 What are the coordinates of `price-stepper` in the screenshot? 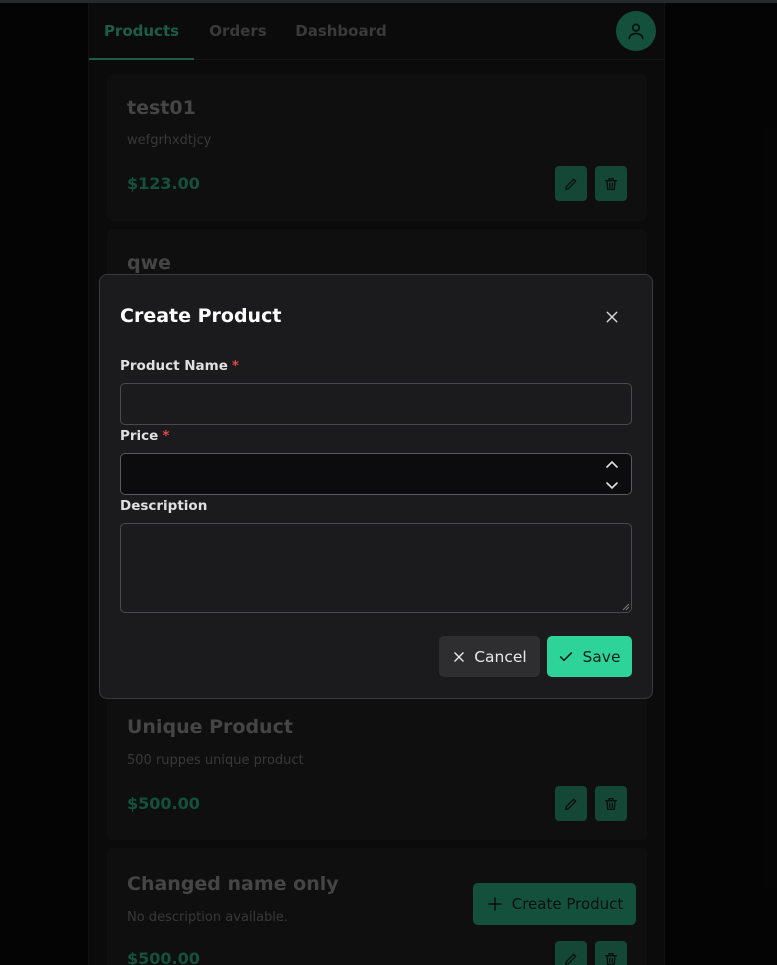 It's located at (612, 475).